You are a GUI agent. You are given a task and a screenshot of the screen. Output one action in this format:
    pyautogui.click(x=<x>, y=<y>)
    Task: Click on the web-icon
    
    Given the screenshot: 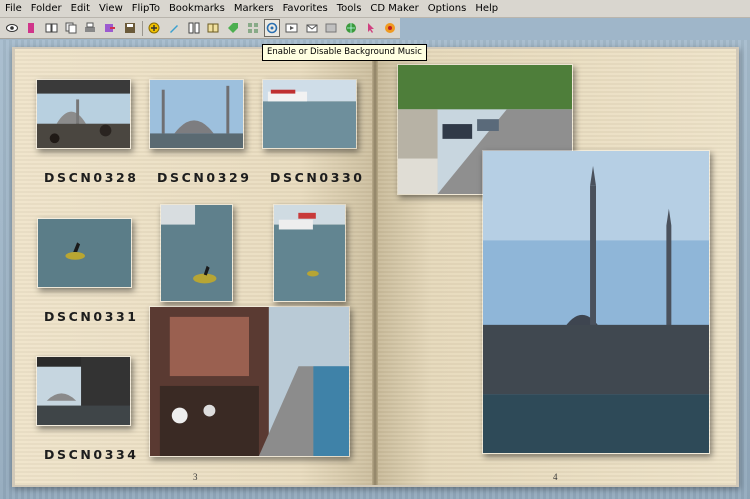 What is the action you would take?
    pyautogui.click(x=351, y=28)
    